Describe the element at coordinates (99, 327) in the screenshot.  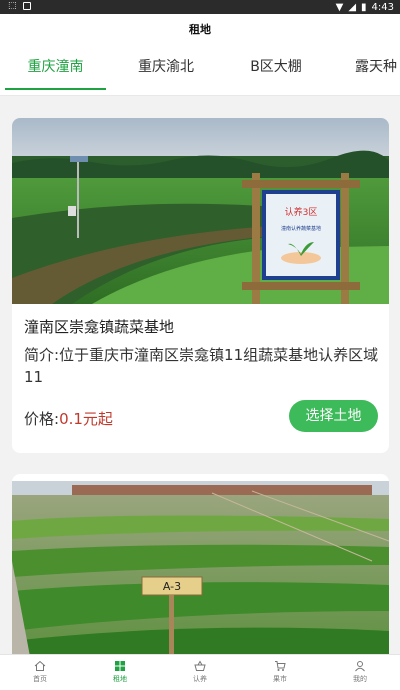
I see `farmland-name: 潼南区崇龛镇蔬菜基地` at that location.